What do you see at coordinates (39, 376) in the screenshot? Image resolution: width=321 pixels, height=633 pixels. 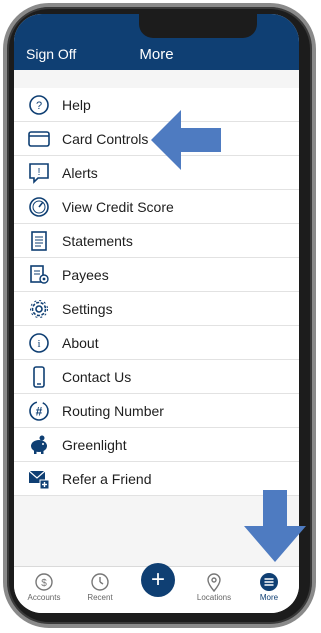 I see `phone-icon` at bounding box center [39, 376].